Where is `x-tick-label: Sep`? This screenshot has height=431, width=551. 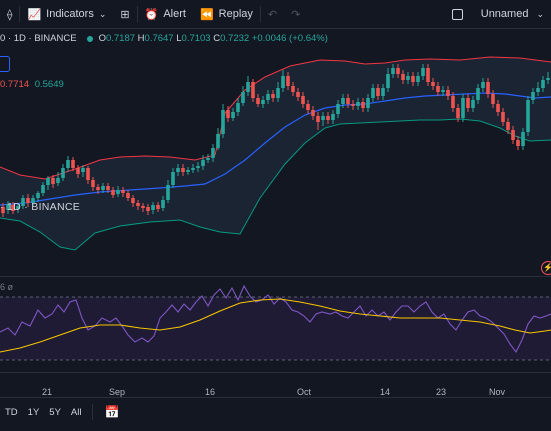 x-tick-label: Sep is located at coordinates (117, 392).